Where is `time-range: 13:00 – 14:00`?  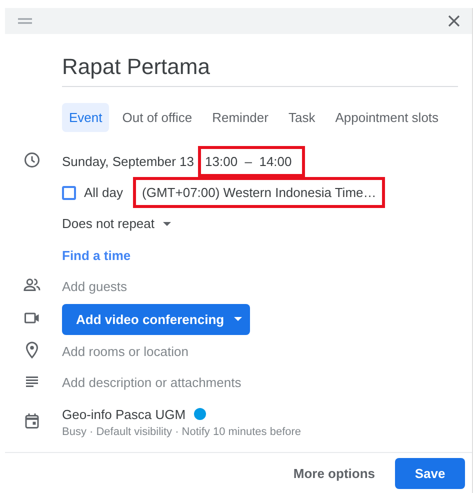
time-range: 13:00 – 14:00 is located at coordinates (251, 161).